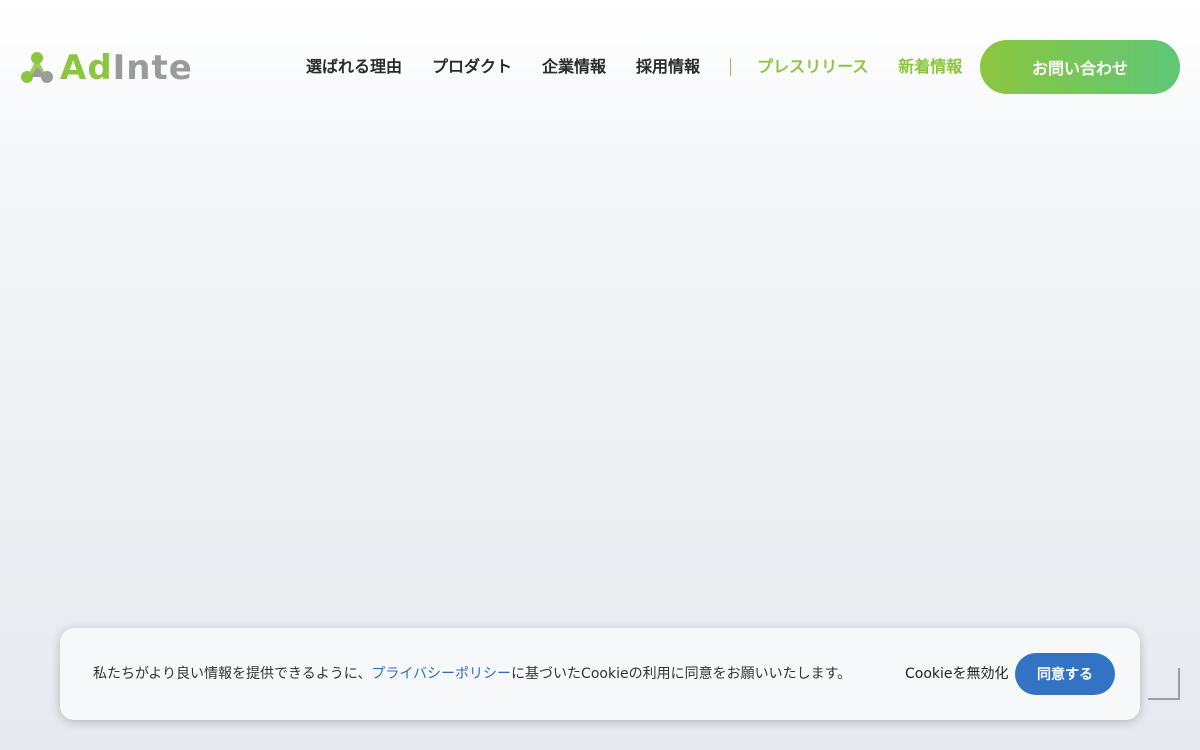 The height and width of the screenshot is (750, 1200). Describe the element at coordinates (1080, 67) in the screenshot. I see `contact-button: お問い合わせ` at that location.